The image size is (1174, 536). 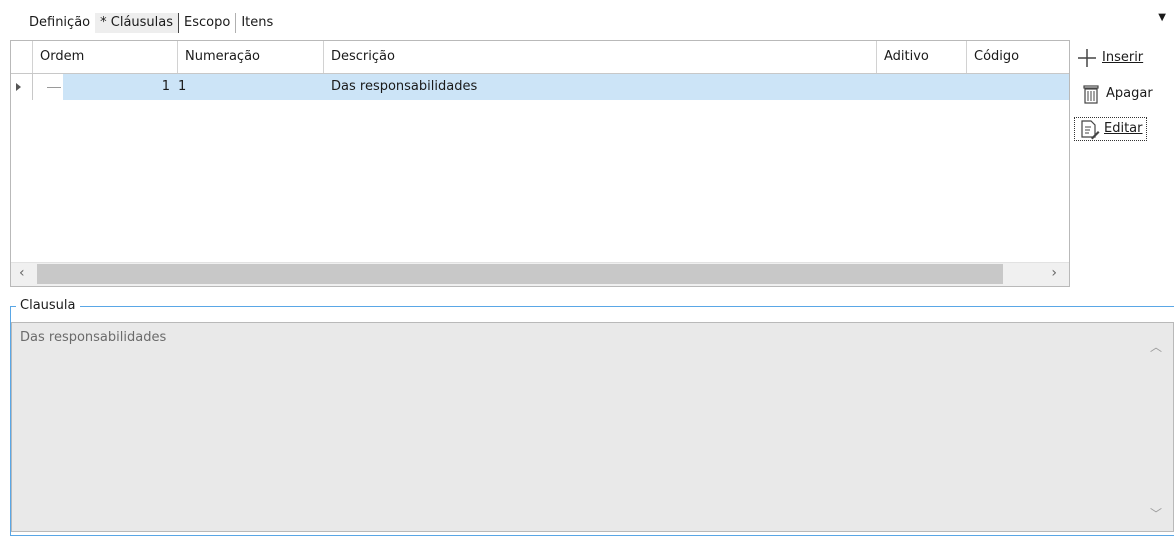 I want to click on col-numeracao-header: Numeração, so click(x=251, y=57).